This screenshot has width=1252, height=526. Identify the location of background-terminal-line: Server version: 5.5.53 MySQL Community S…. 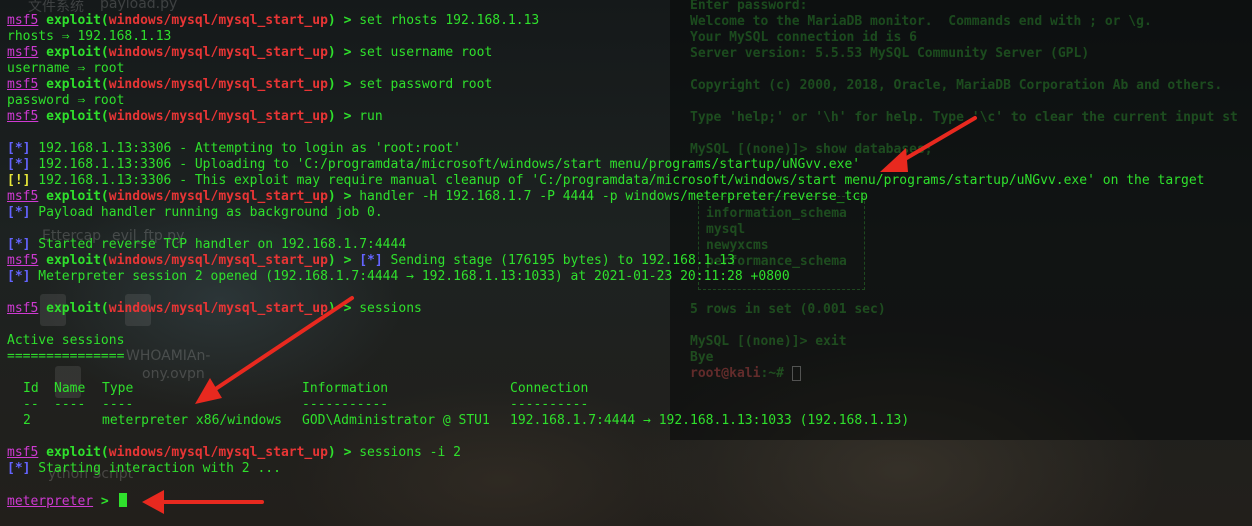
(890, 53).